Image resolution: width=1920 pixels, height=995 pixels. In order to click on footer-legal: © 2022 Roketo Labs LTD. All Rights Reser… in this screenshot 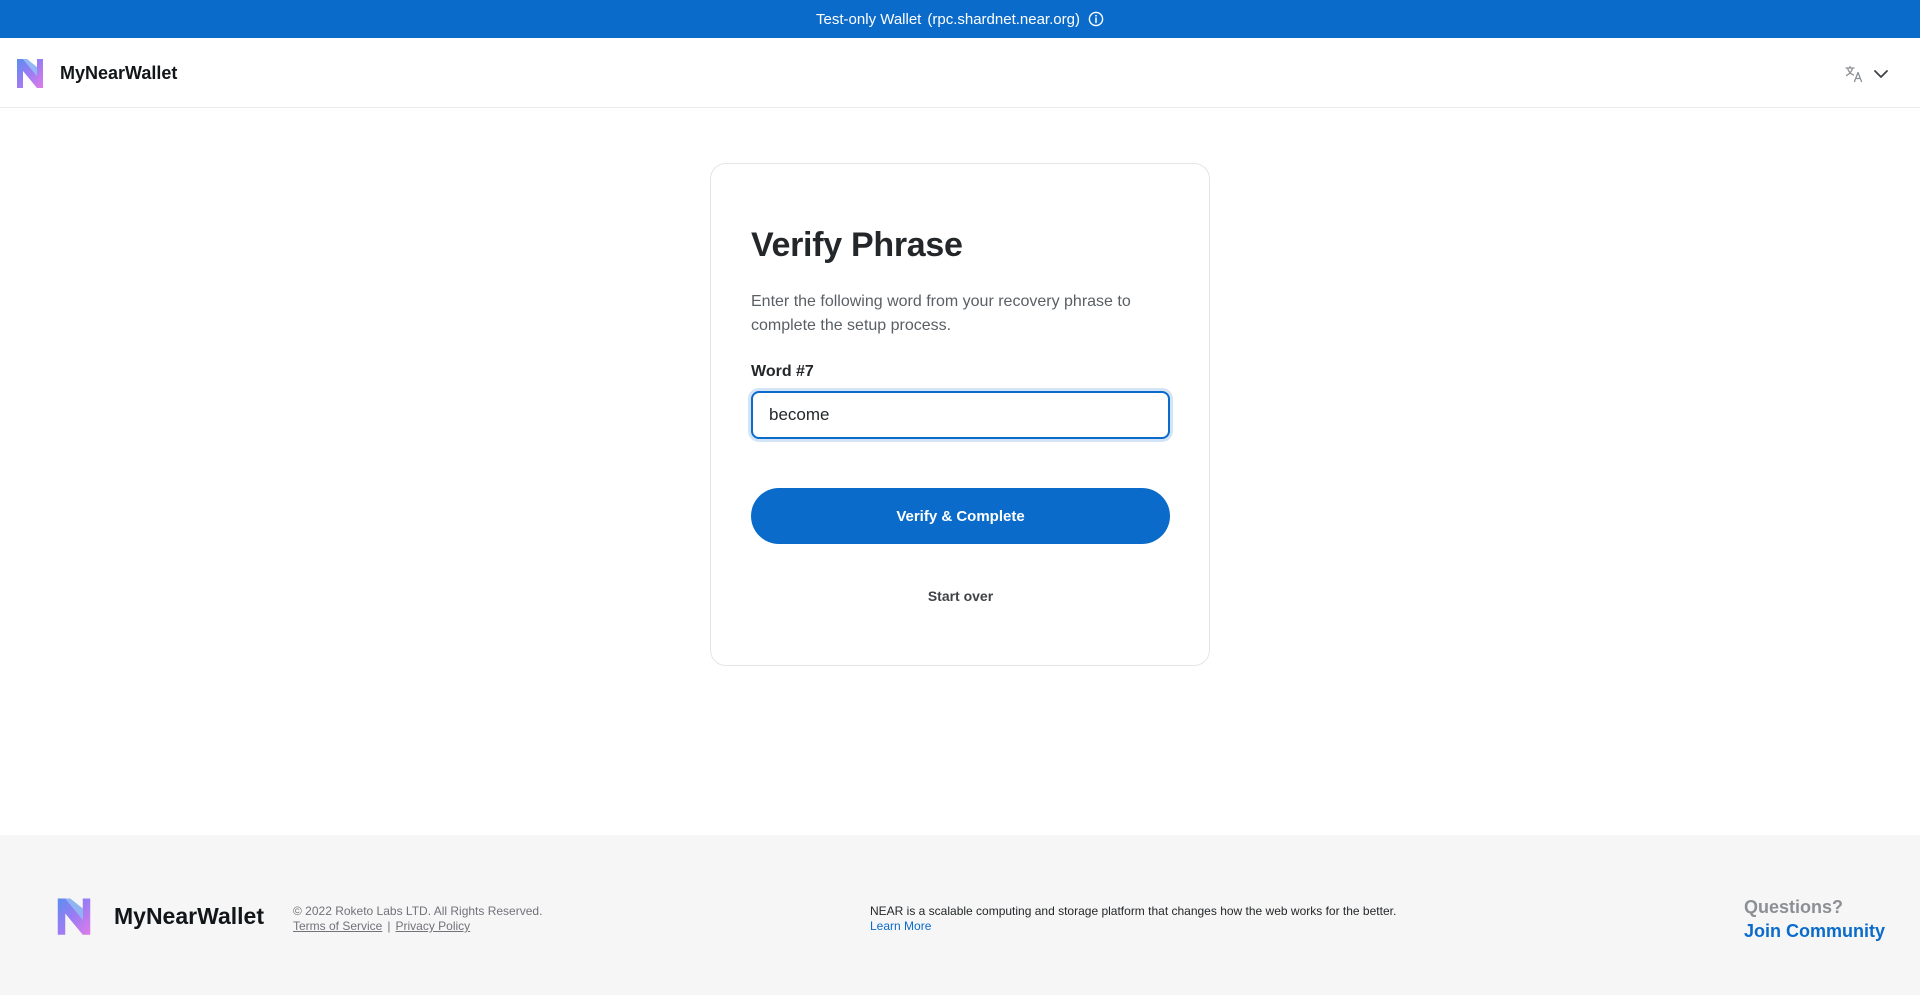, I will do `click(417, 919)`.